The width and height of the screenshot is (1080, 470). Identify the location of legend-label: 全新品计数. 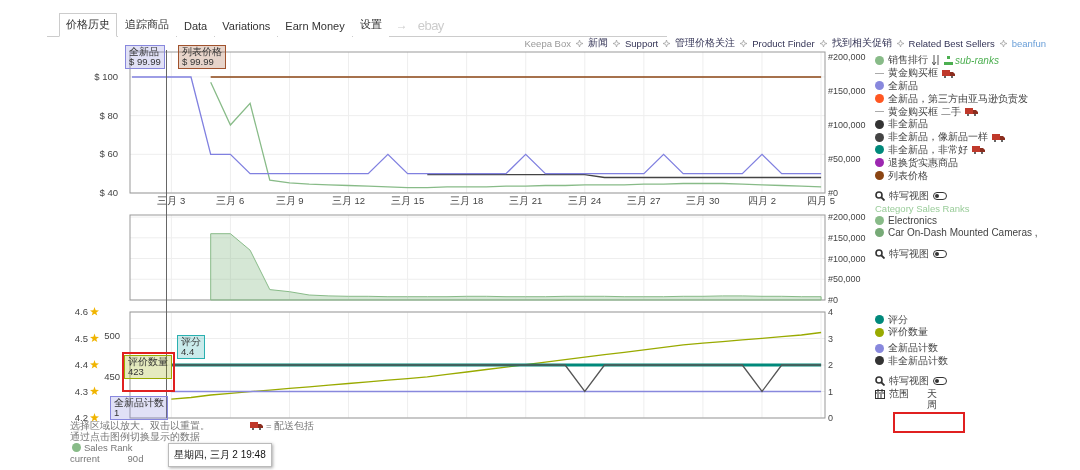
(913, 348).